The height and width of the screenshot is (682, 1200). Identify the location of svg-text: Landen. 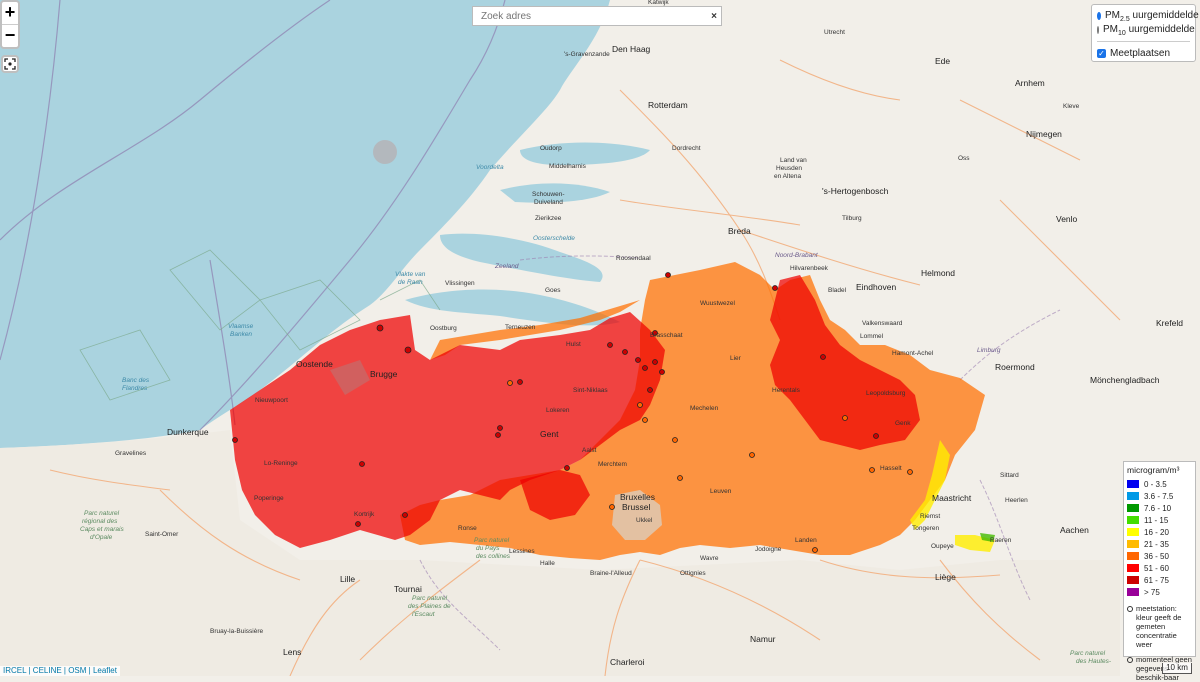
(806, 540).